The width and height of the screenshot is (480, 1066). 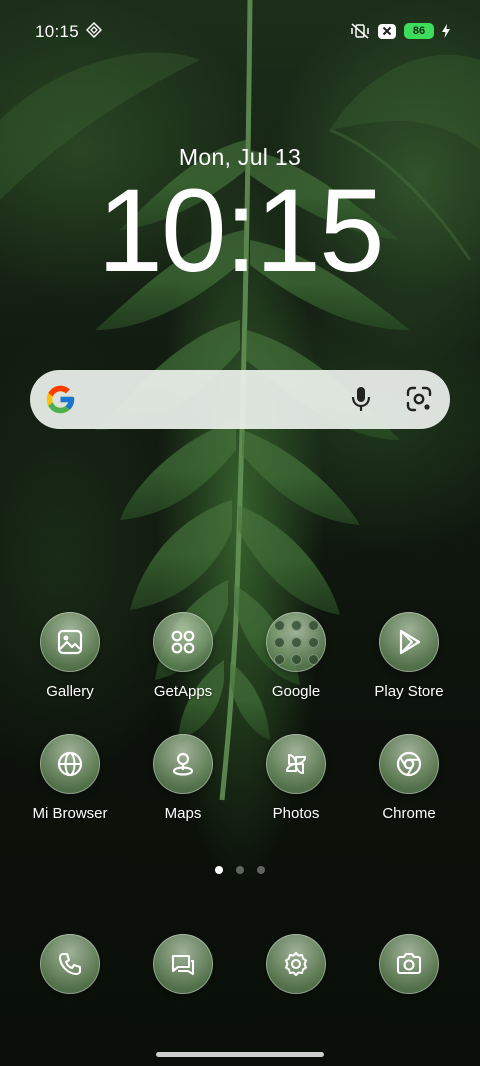 I want to click on map-pin-icon, so click(x=183, y=764).